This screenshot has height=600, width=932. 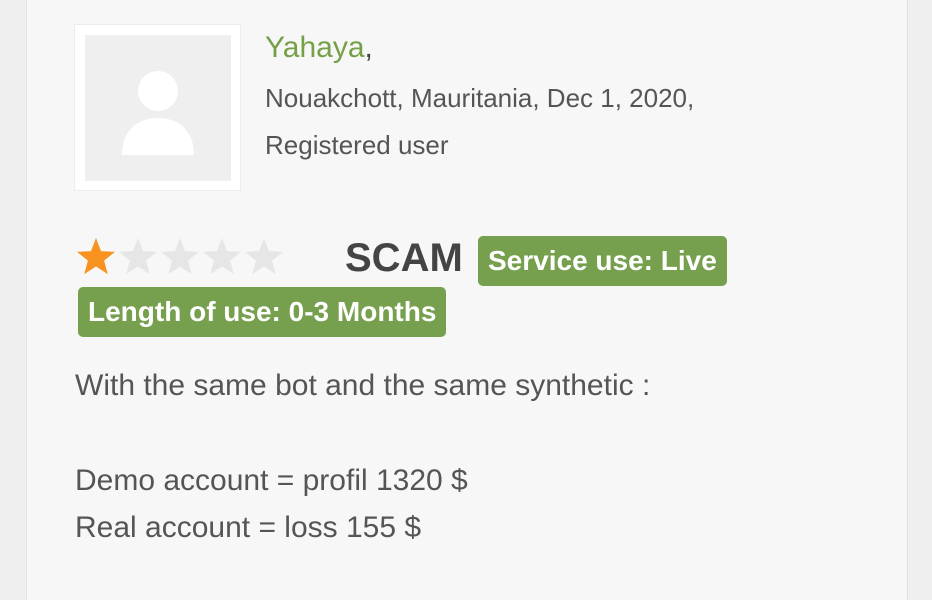 I want to click on review-body-line: Real account = loss 155 $, so click(x=248, y=527).